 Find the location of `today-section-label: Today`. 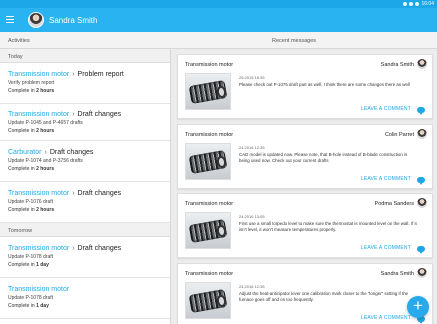

today-section-label: Today is located at coordinates (85, 56).